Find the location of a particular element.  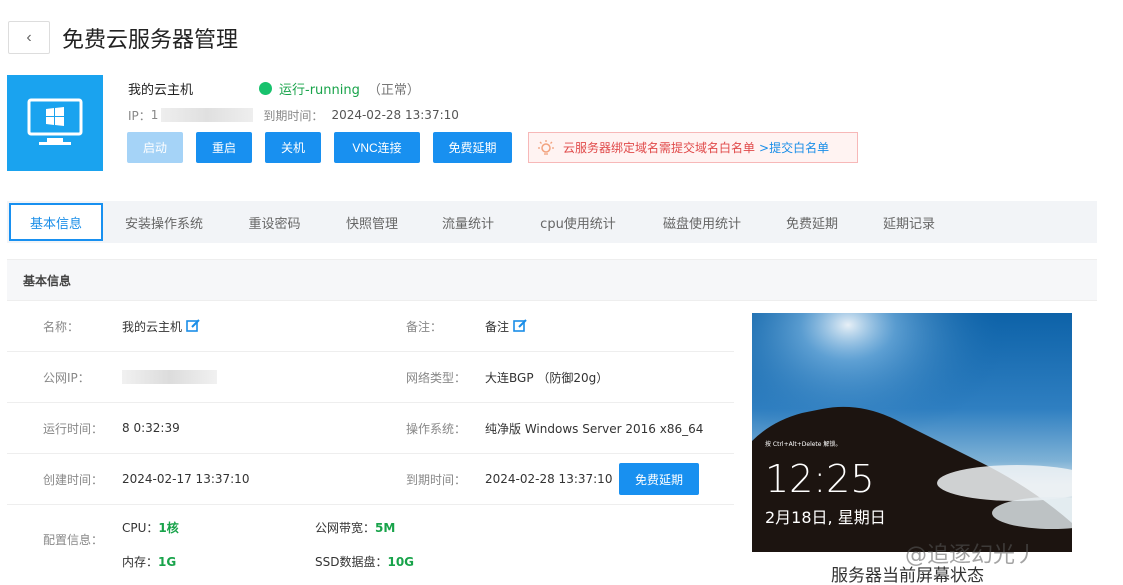

bandwidth-value: 5M is located at coordinates (385, 527).